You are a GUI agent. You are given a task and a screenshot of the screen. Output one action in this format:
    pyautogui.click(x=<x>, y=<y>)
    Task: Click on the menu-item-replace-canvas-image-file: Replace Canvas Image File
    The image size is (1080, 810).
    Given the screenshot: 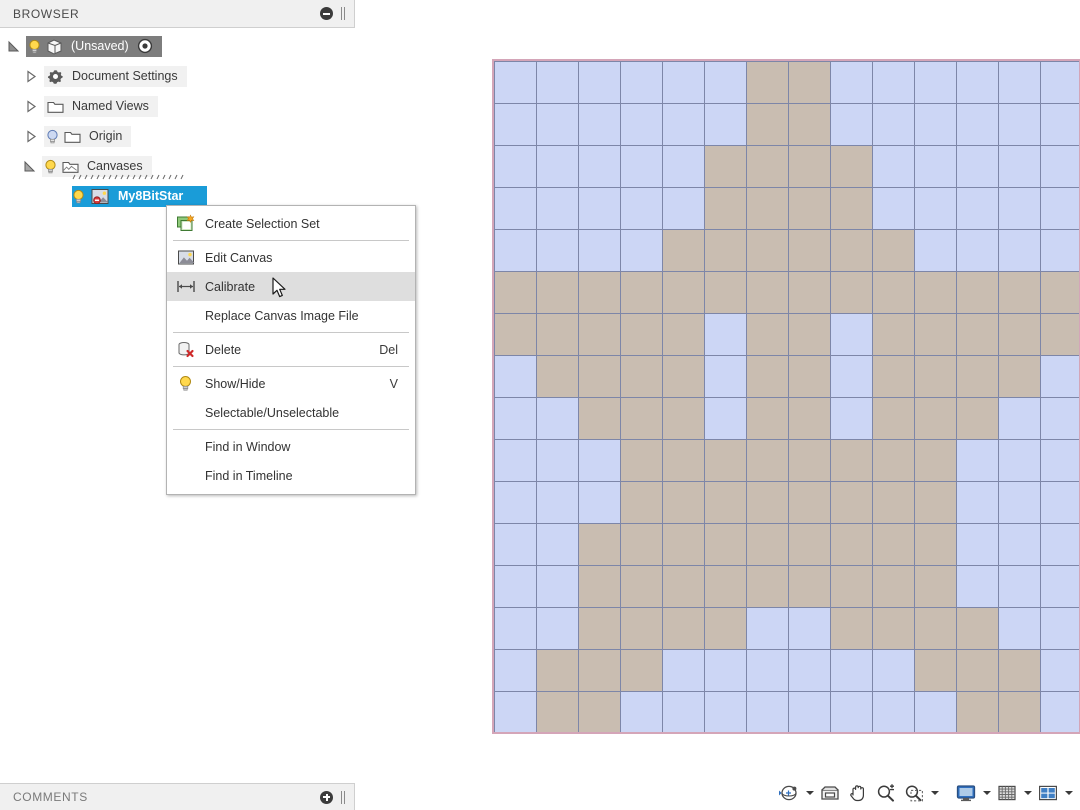 What is the action you would take?
    pyautogui.click(x=291, y=315)
    